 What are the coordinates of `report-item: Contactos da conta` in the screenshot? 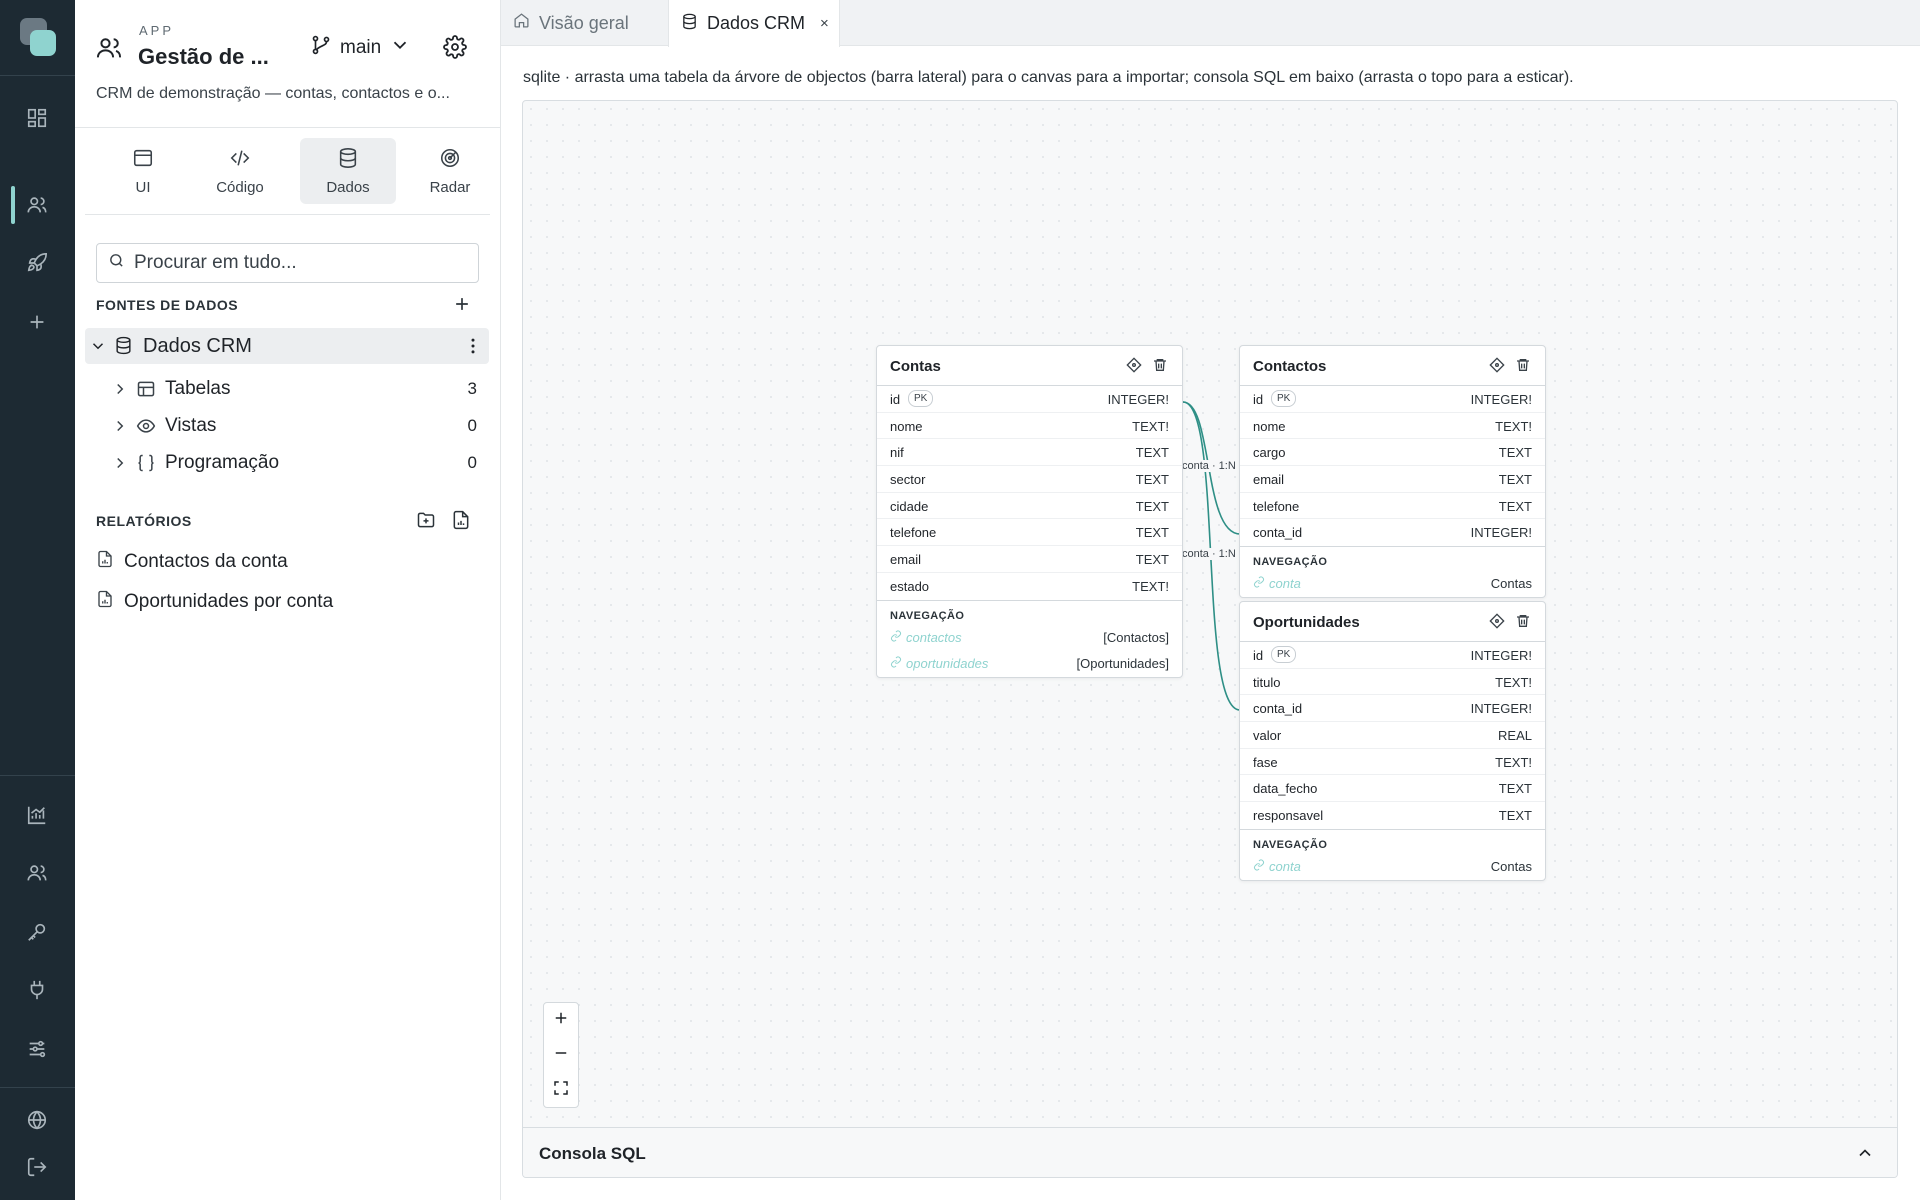 It's located at (192, 562).